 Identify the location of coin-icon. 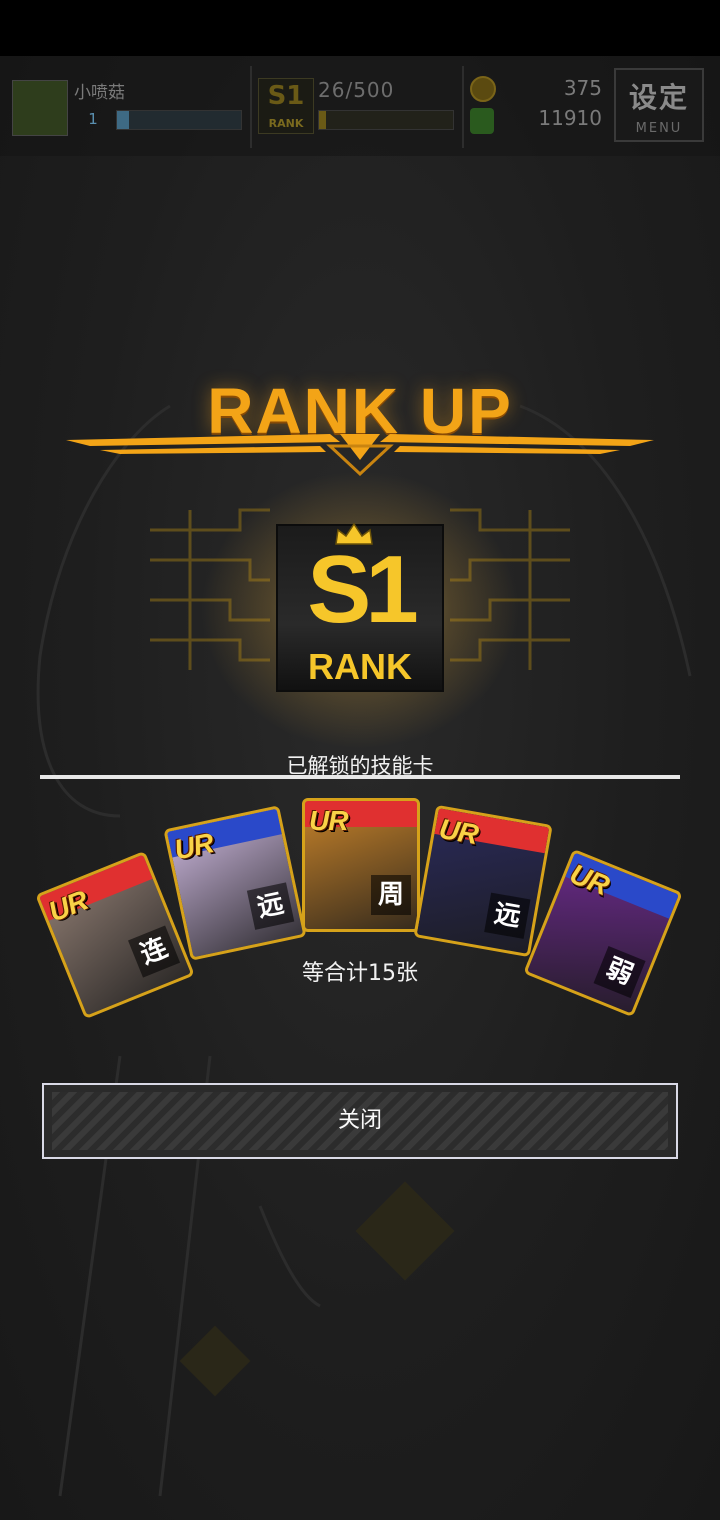
(483, 89).